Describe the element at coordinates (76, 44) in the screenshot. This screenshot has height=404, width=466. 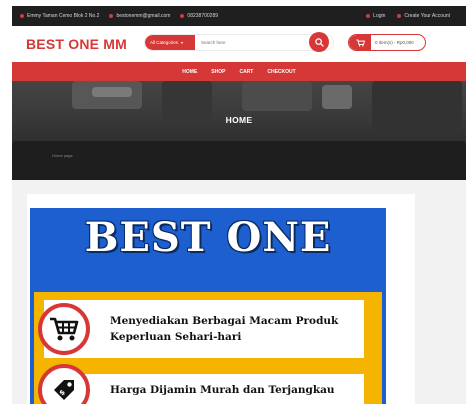
I see `site-logo: BEST ONE MM` at that location.